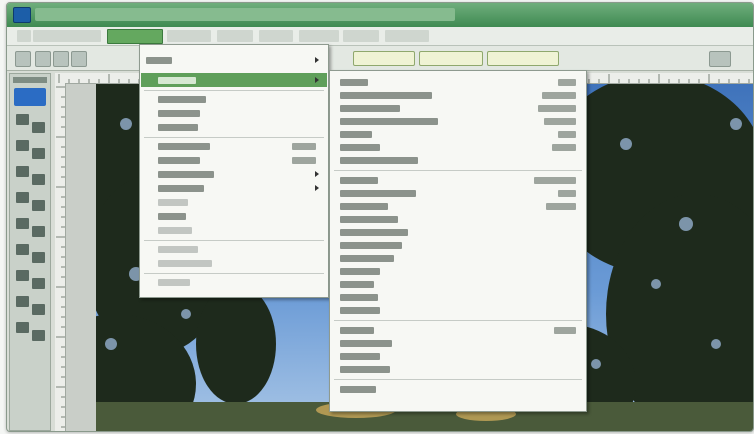 The width and height of the screenshot is (754, 434). What do you see at coordinates (234, 60) in the screenshot?
I see `image-menu-header` at bounding box center [234, 60].